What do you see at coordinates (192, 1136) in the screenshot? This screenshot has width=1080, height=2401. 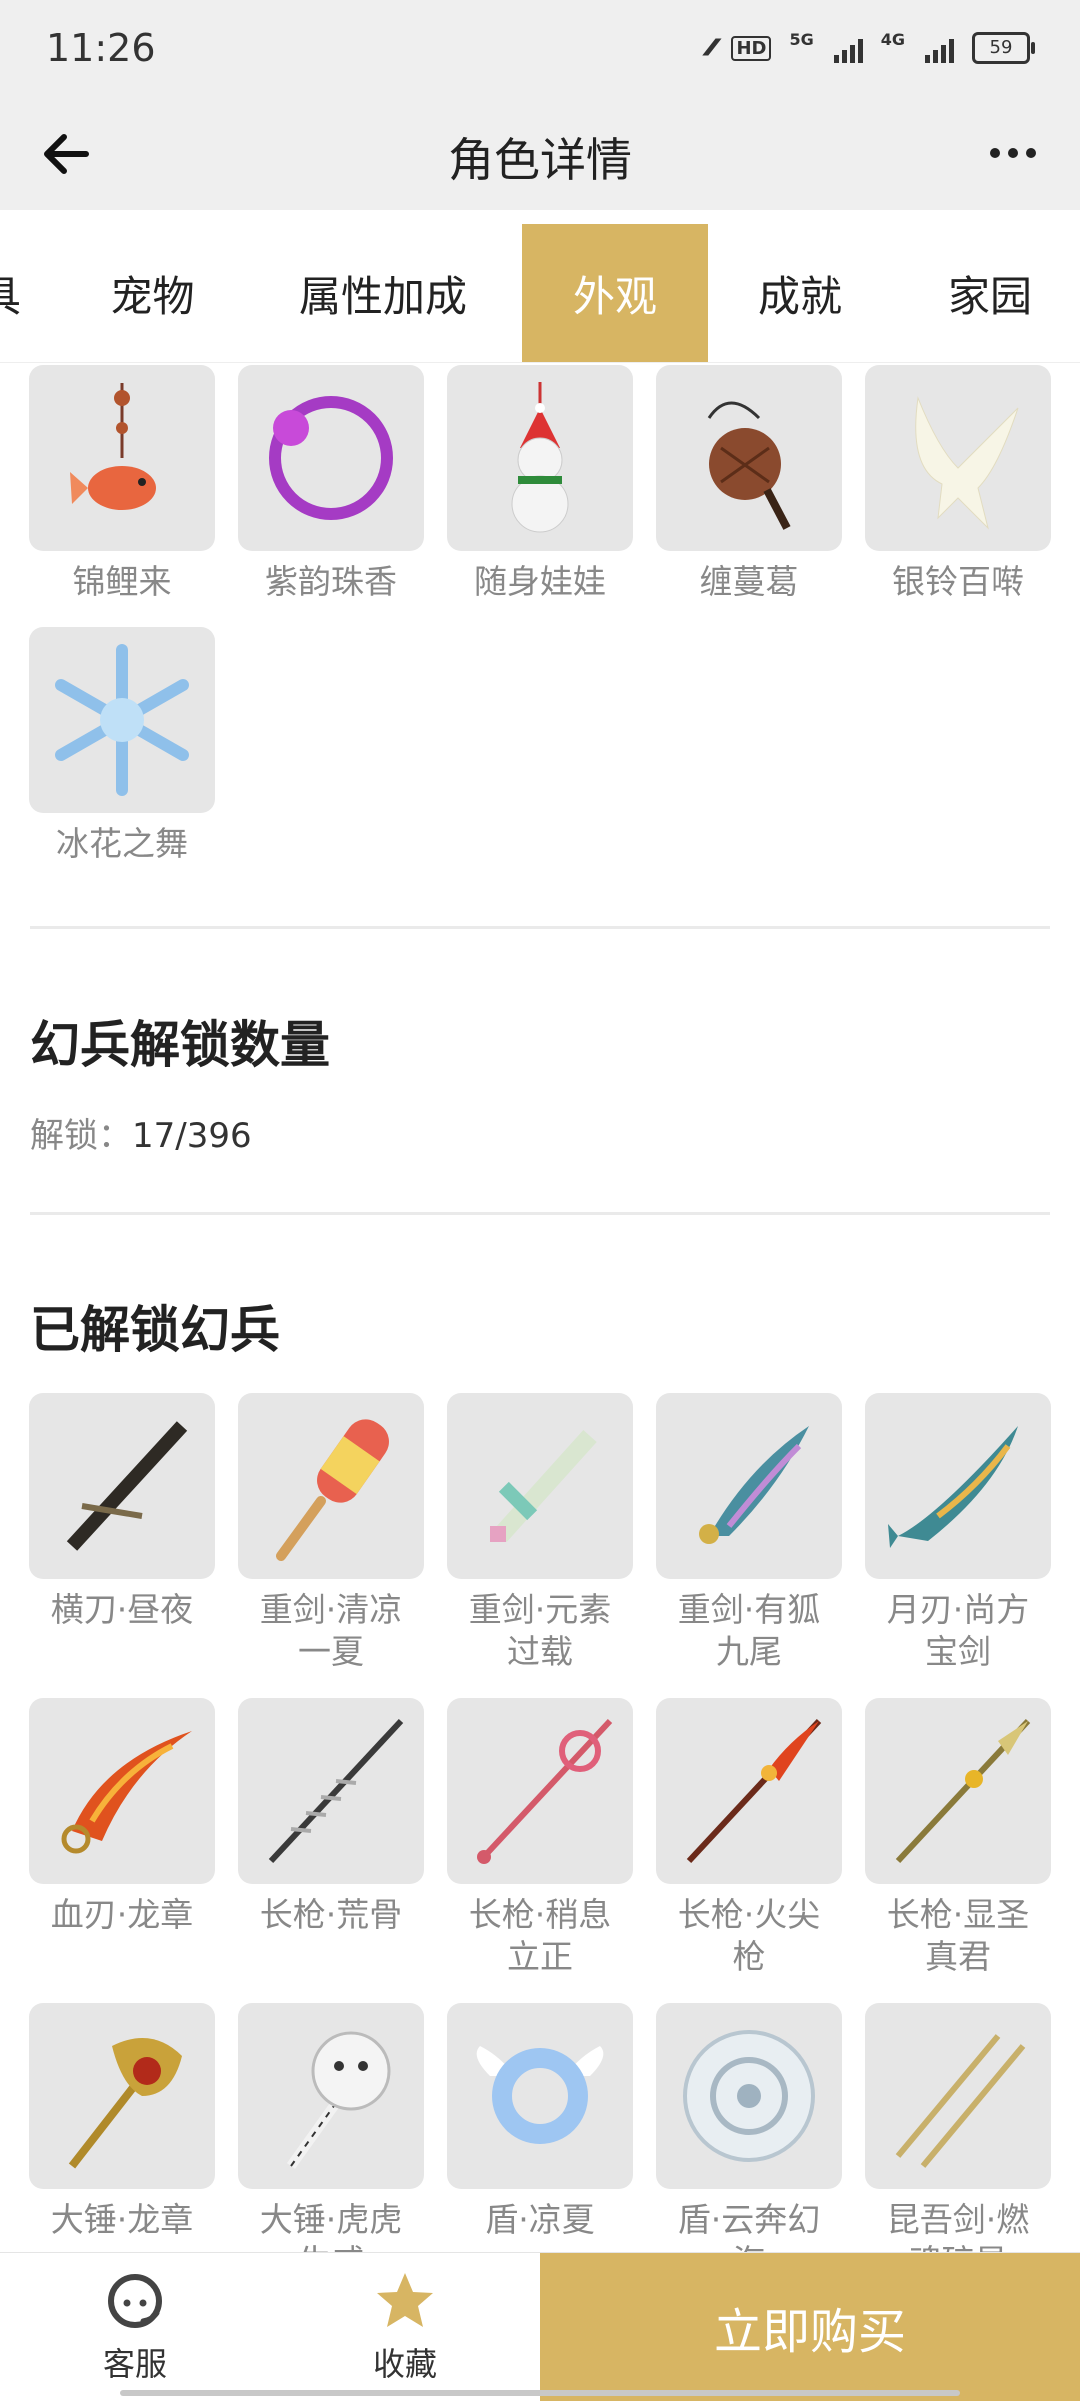 I see `unlock-value: 17/396` at bounding box center [192, 1136].